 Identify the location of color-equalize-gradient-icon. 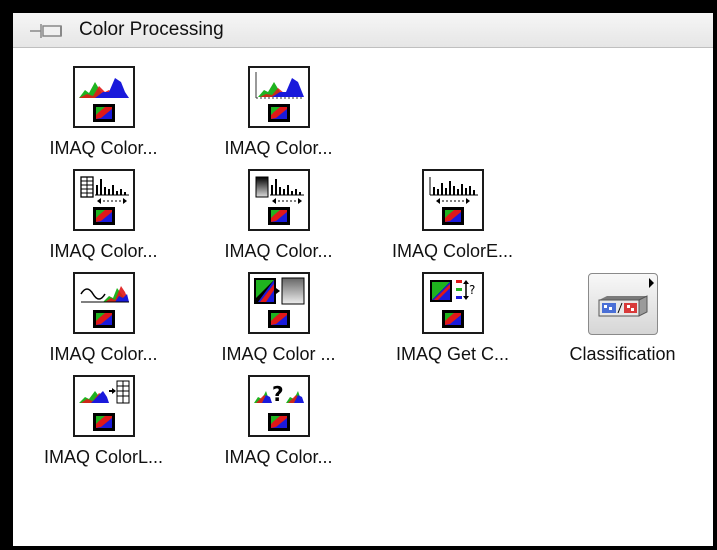
(278, 200).